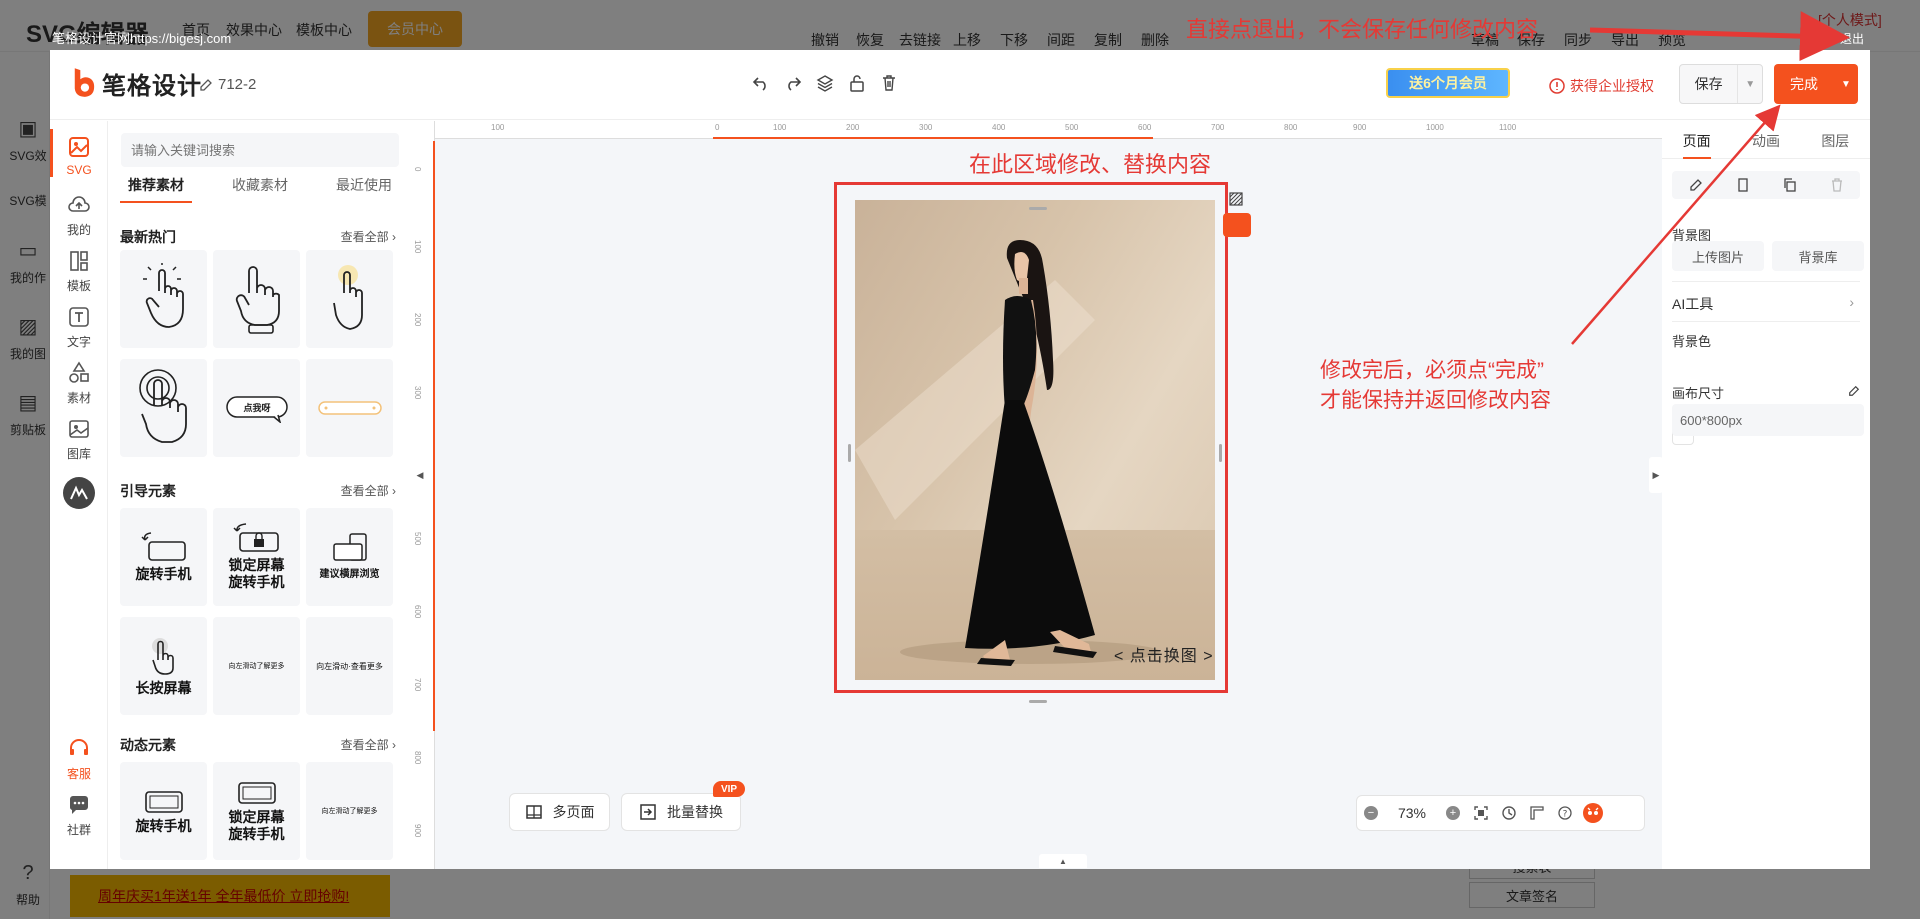  What do you see at coordinates (79, 383) in the screenshot?
I see `iconbar-materials: 素材` at bounding box center [79, 383].